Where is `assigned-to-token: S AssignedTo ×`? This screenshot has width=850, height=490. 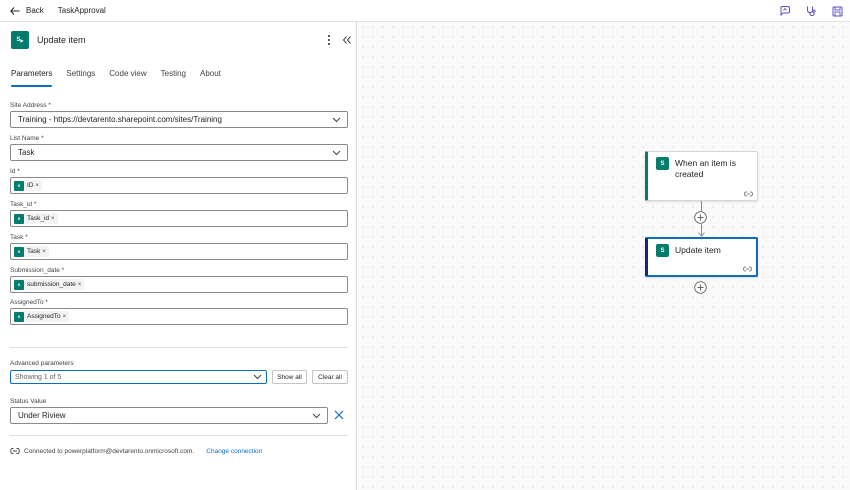
assigned-to-token: S AssignedTo × is located at coordinates (42, 316).